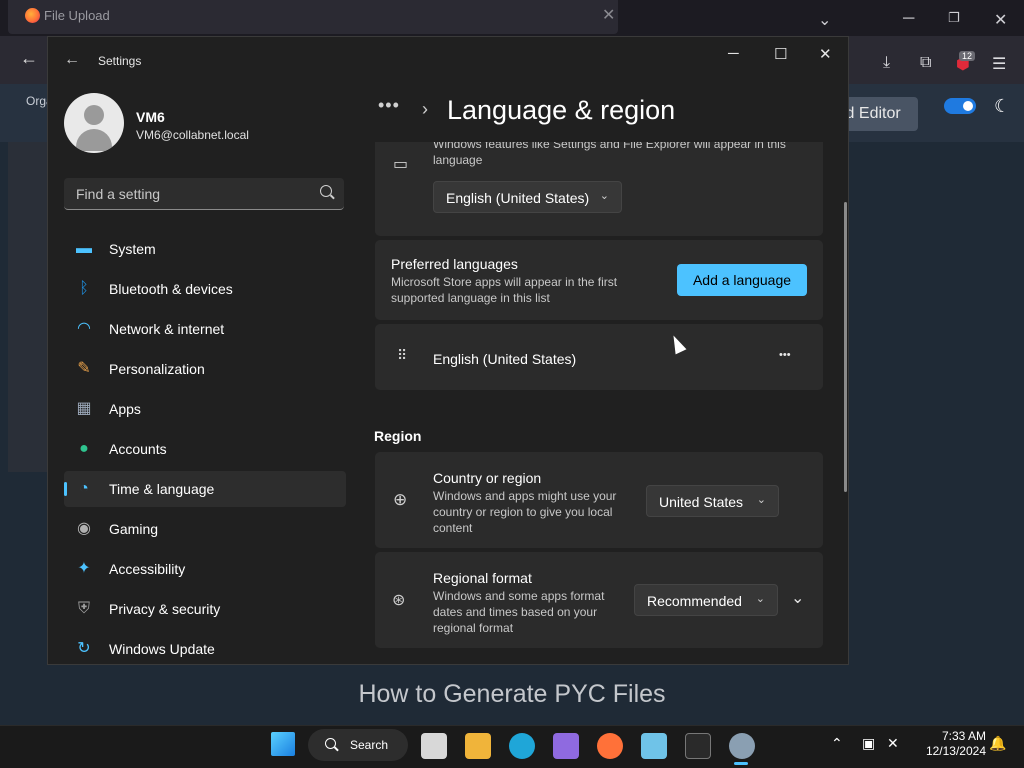 The width and height of the screenshot is (1024, 768). What do you see at coordinates (84, 528) in the screenshot?
I see `gamepad-icon: ◉` at bounding box center [84, 528].